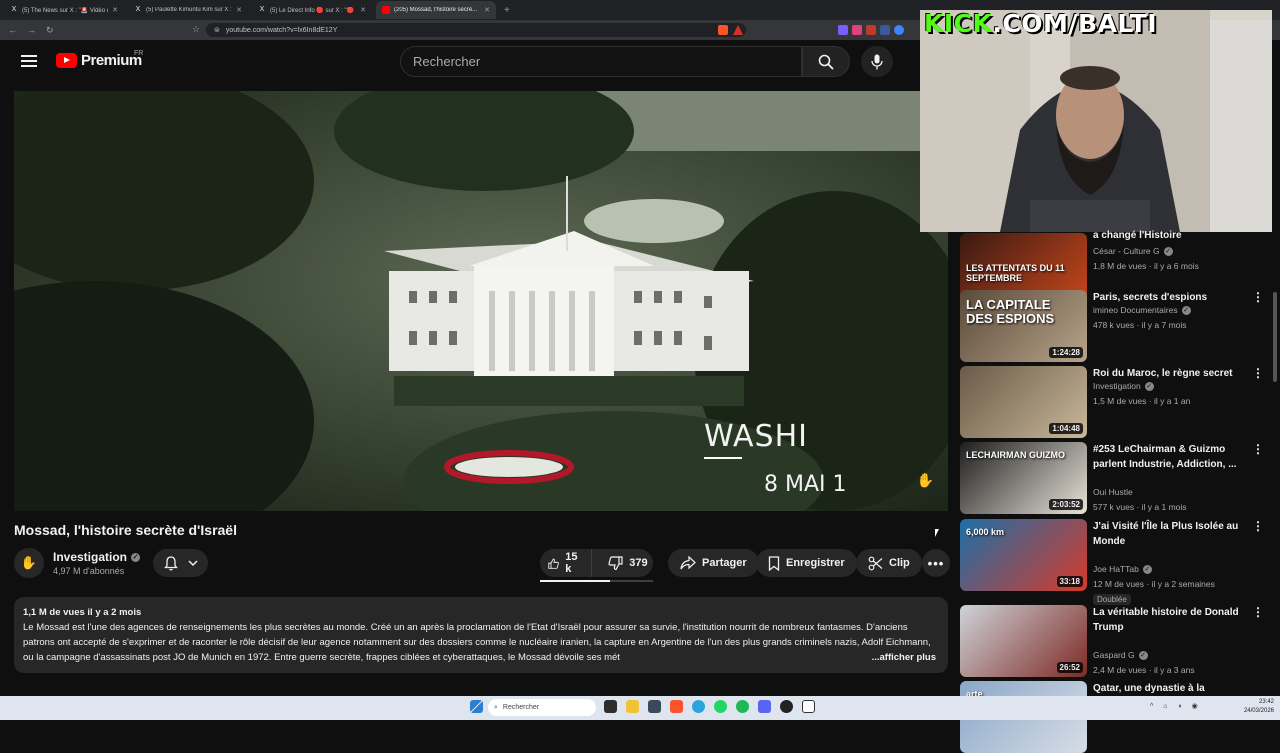 The image size is (1280, 753). What do you see at coordinates (1122, 569) in the screenshot?
I see `recommended-channel: Joe HaTTab ✓` at bounding box center [1122, 569].